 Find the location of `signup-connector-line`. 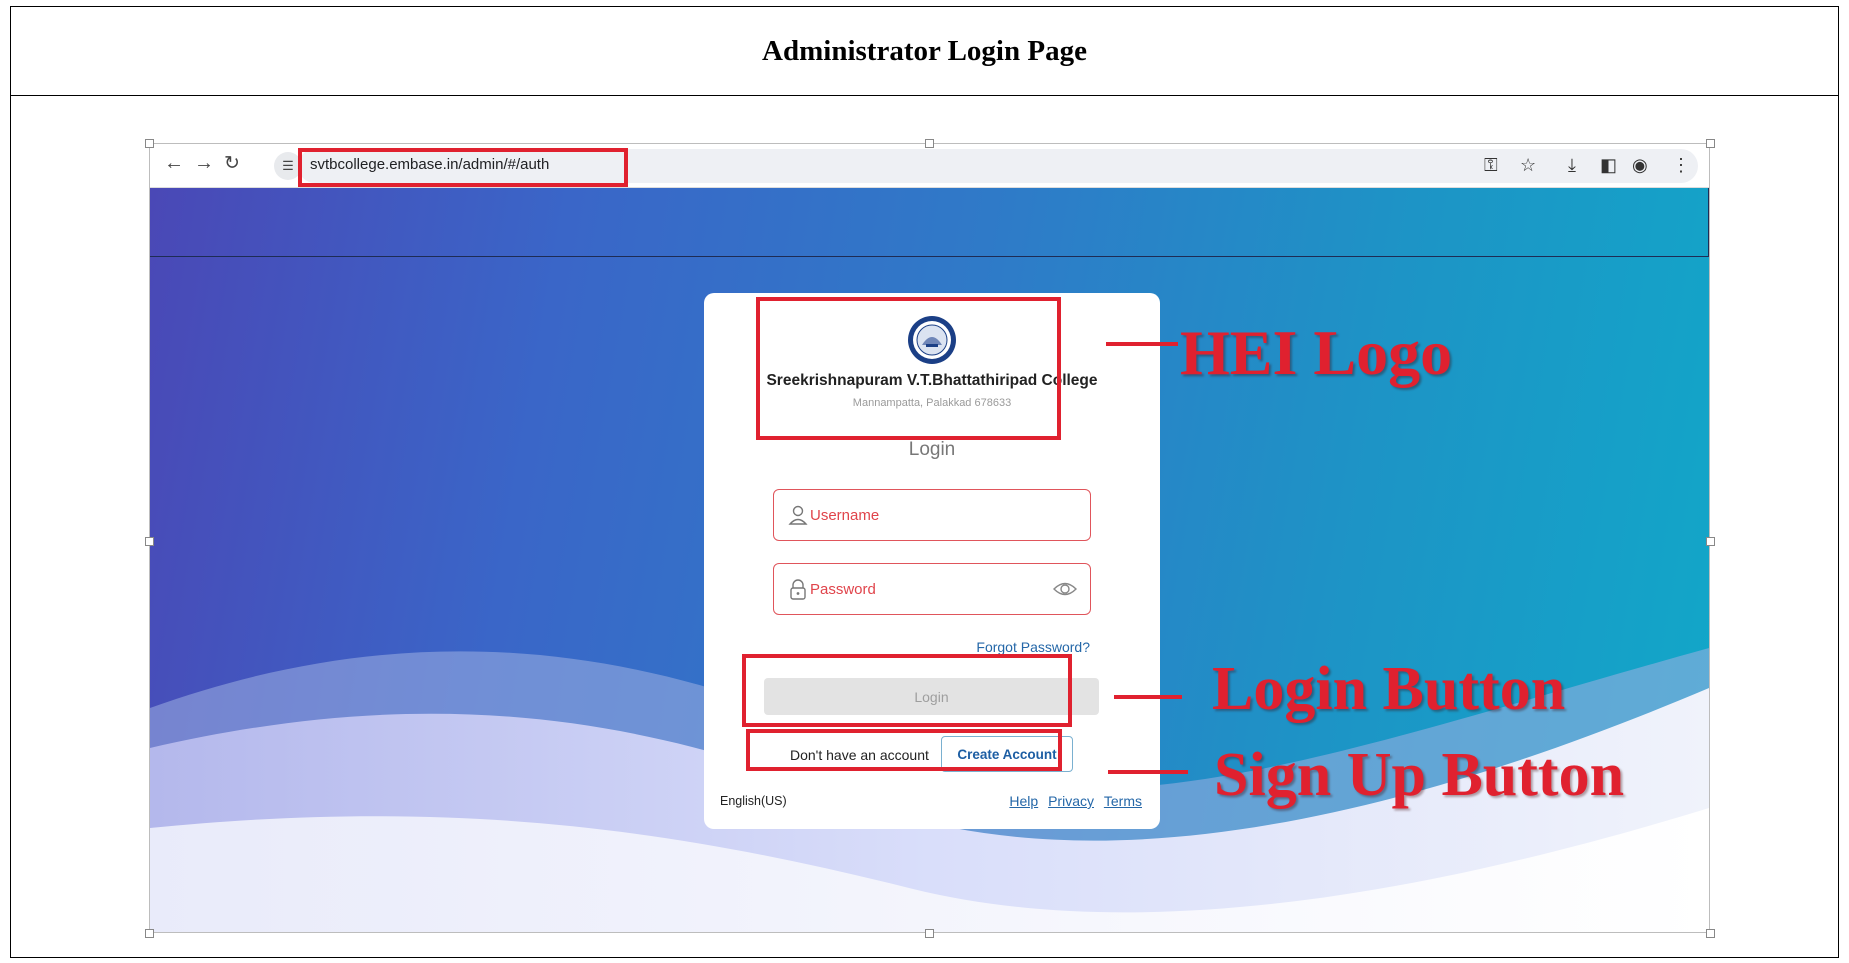

signup-connector-line is located at coordinates (1148, 772).